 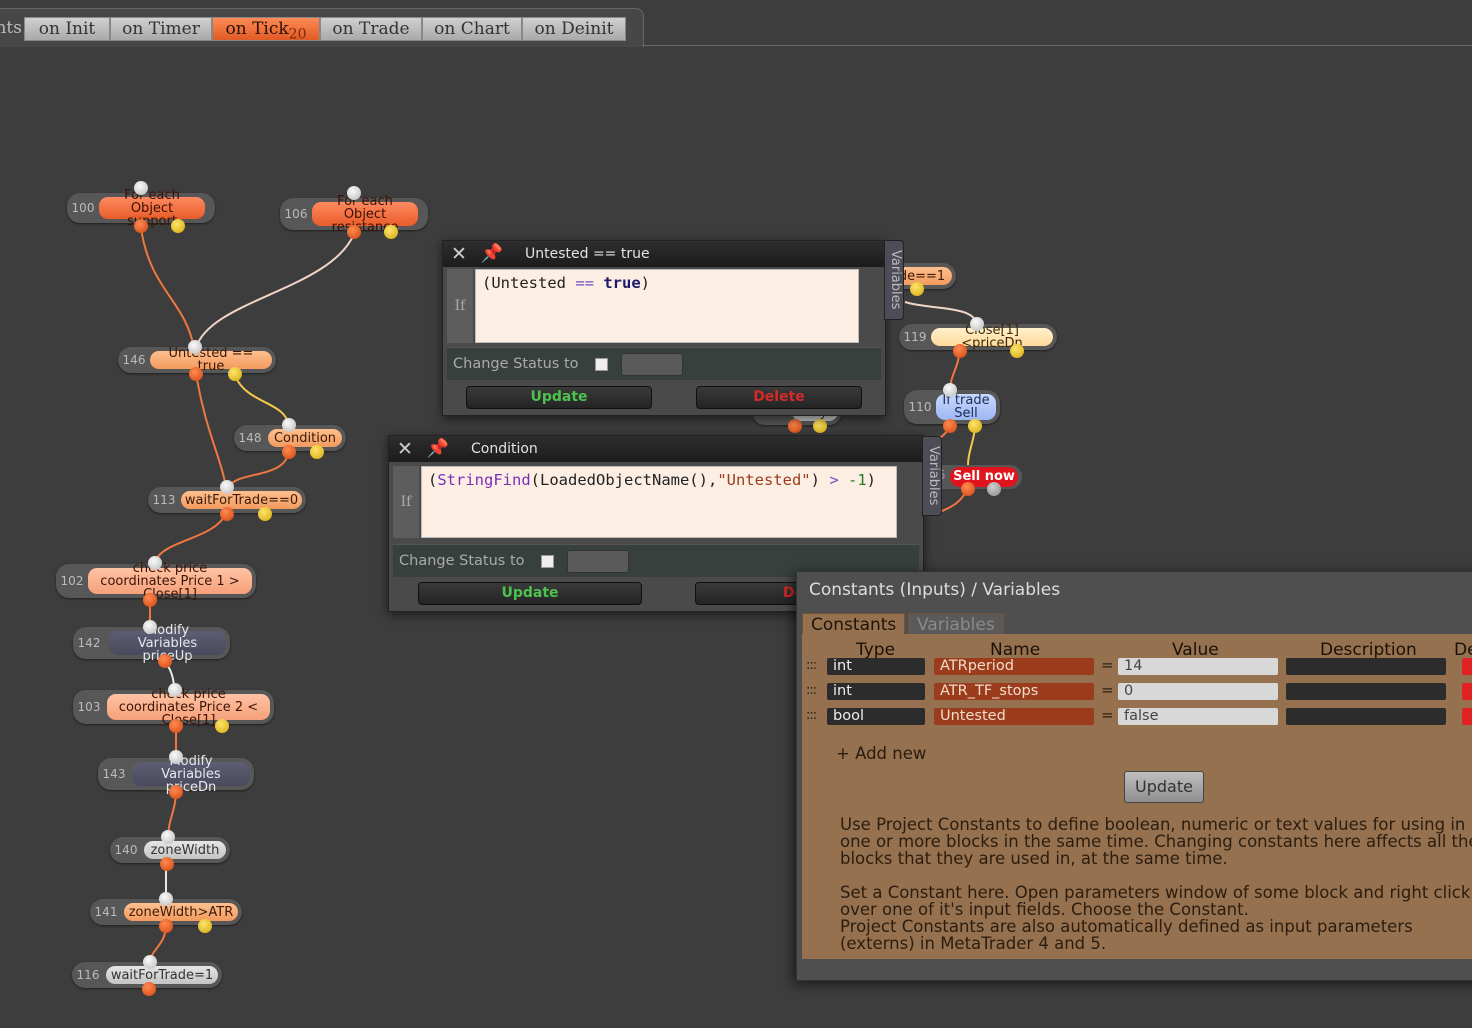 I want to click on node-110-id: 110, so click(x=920, y=407).